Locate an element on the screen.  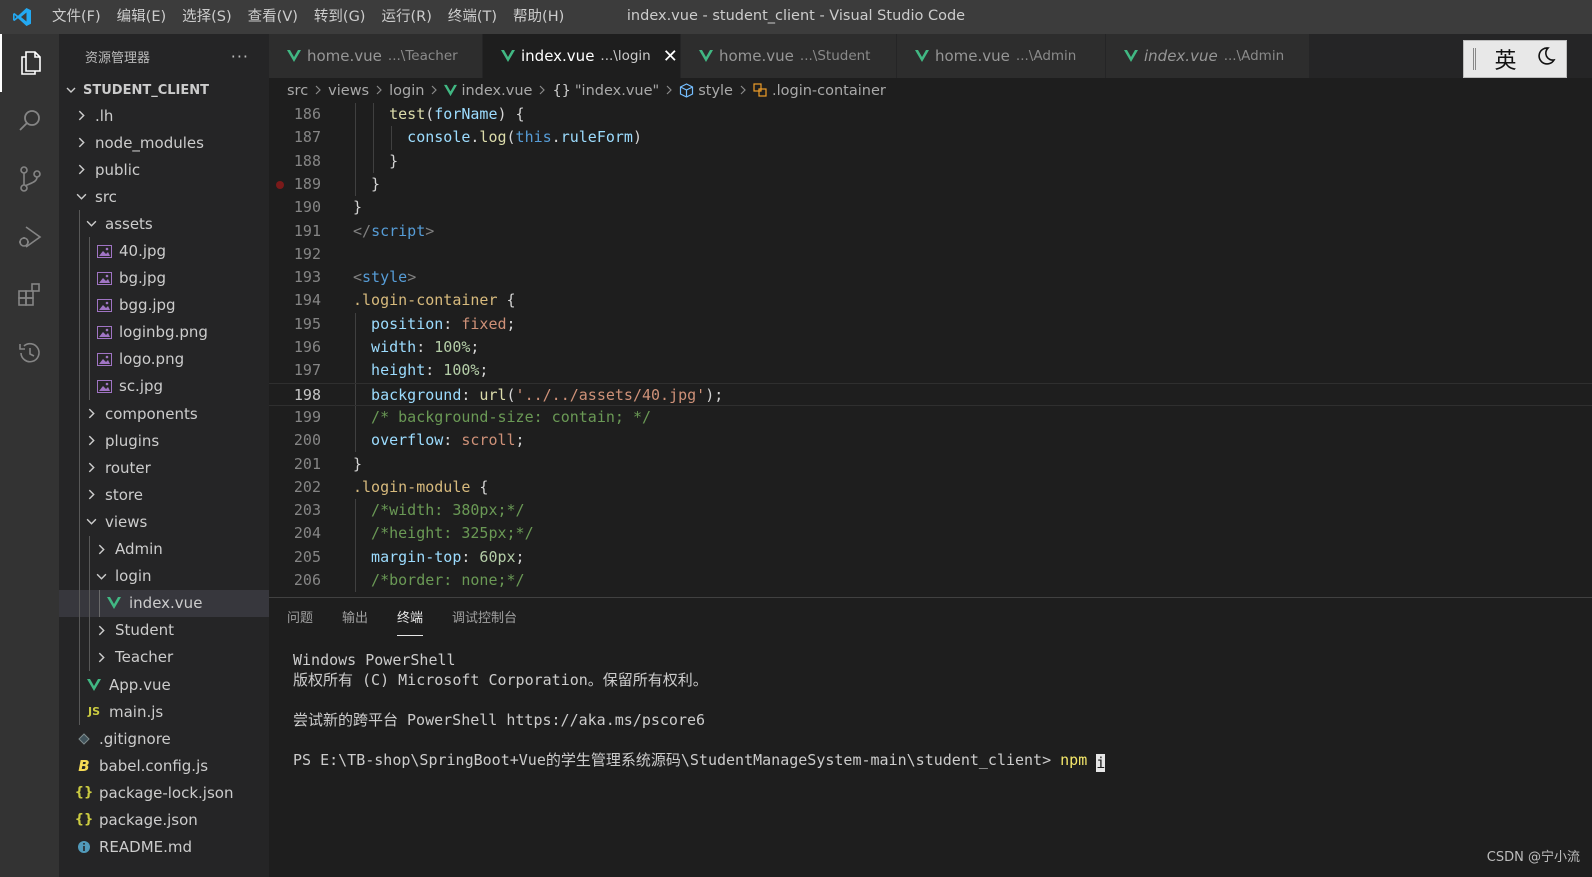
tree-item: App.vue is located at coordinates (164, 684).